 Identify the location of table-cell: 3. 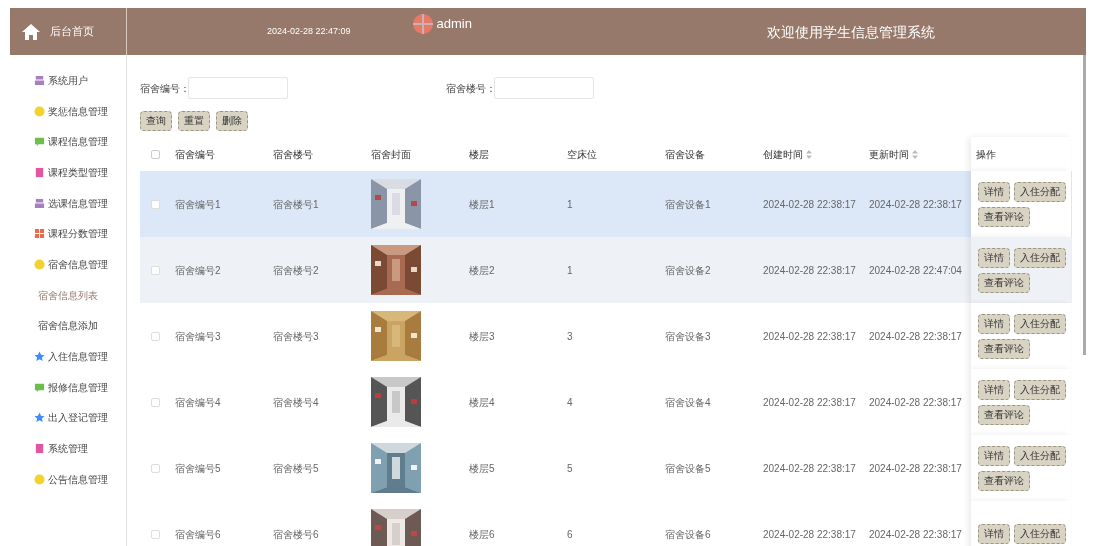
(570, 336).